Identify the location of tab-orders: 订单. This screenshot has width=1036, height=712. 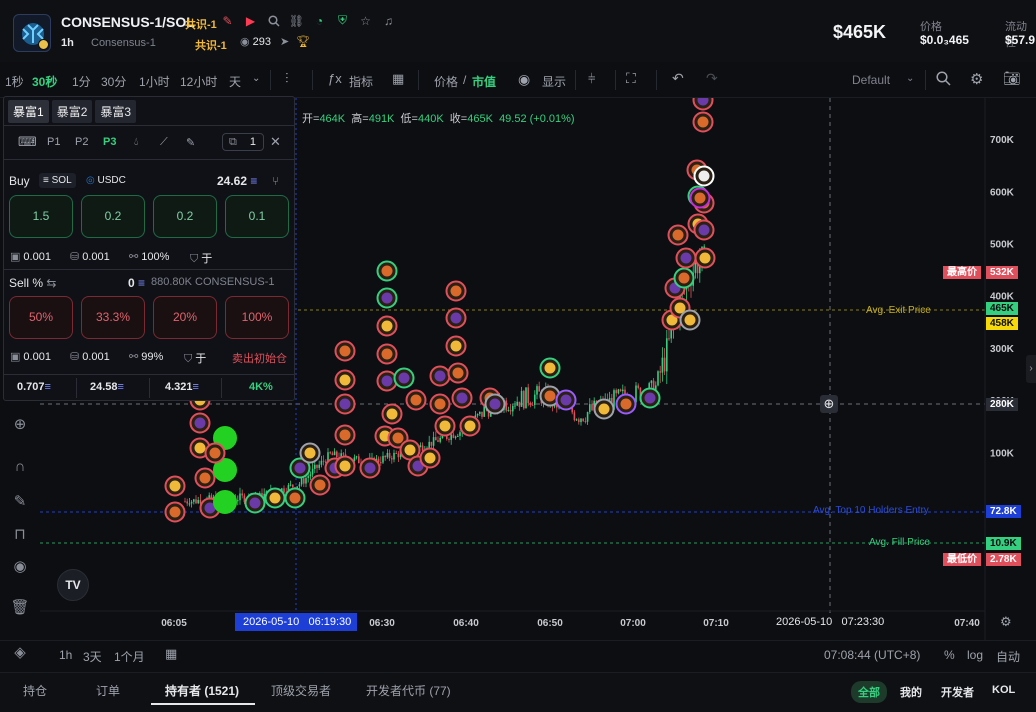
(108, 690).